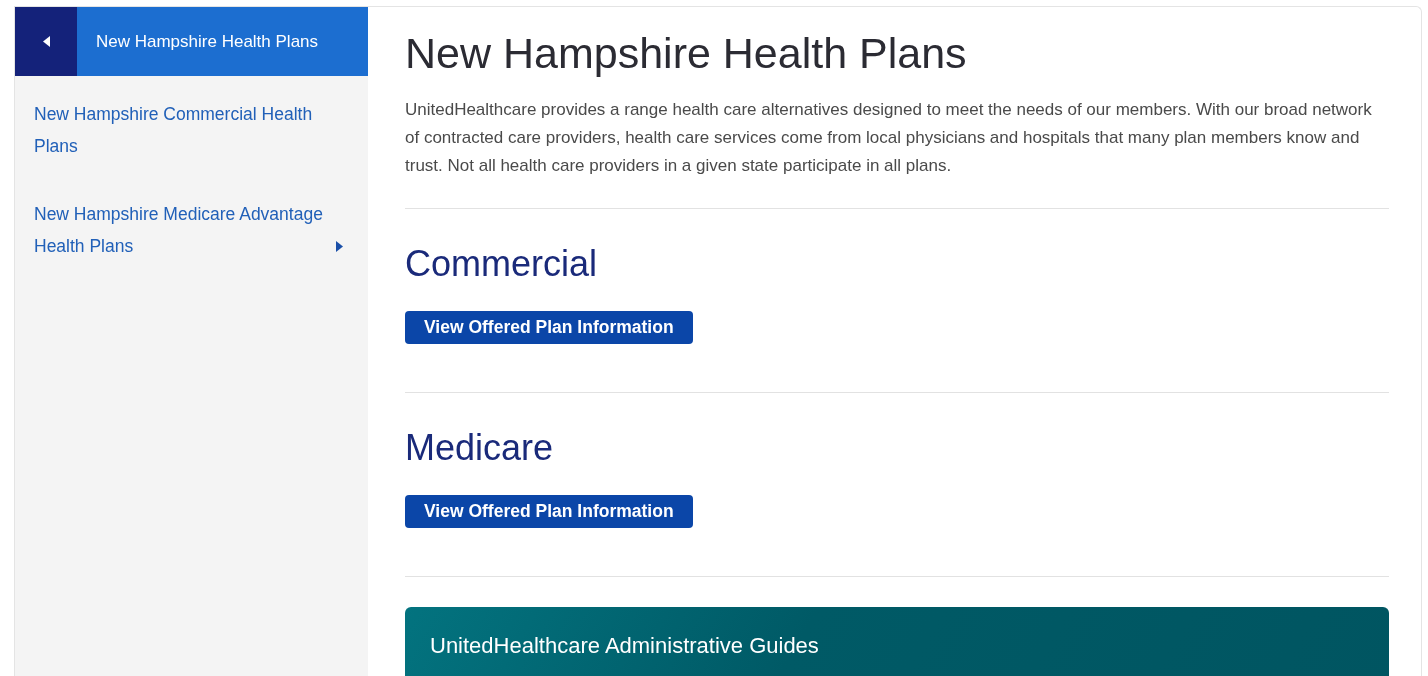 The height and width of the screenshot is (676, 1428). Describe the element at coordinates (625, 646) in the screenshot. I see `banner-title: UnitedHealthcare Administrative Guides` at that location.